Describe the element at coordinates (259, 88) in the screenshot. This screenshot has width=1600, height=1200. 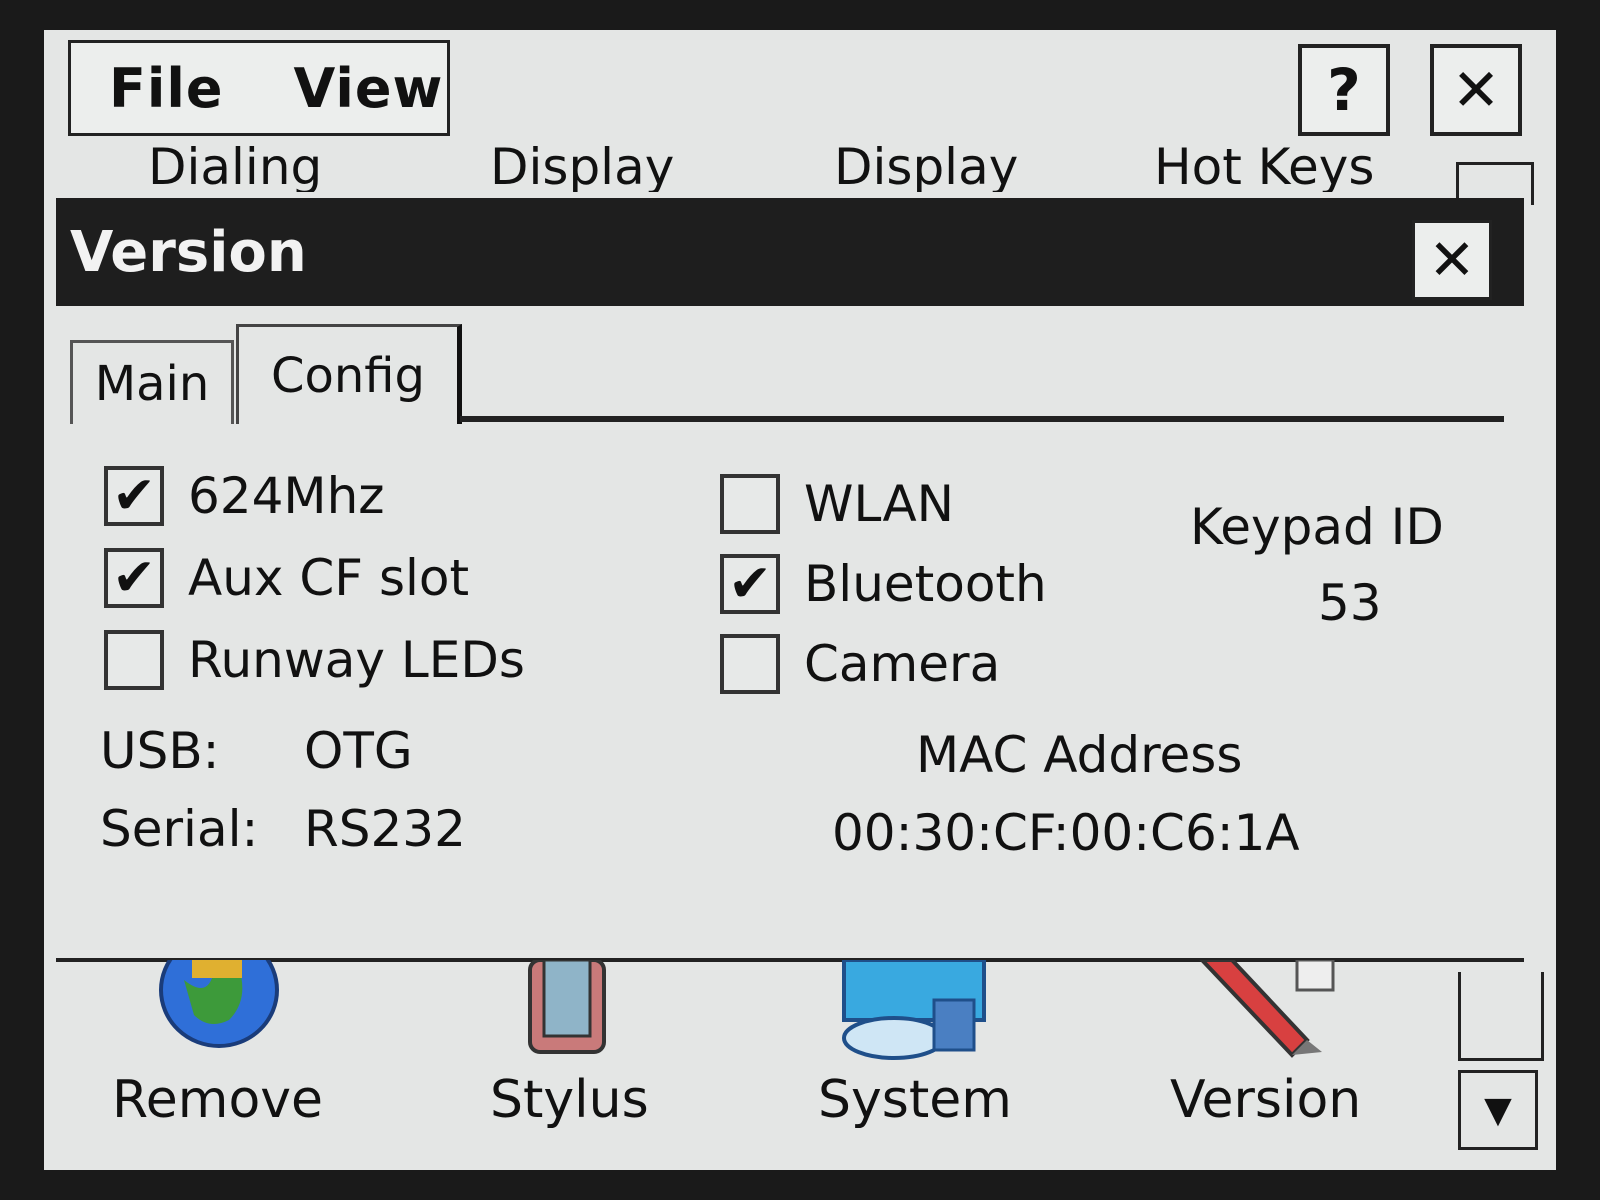
I see `menu-bar: File View` at that location.